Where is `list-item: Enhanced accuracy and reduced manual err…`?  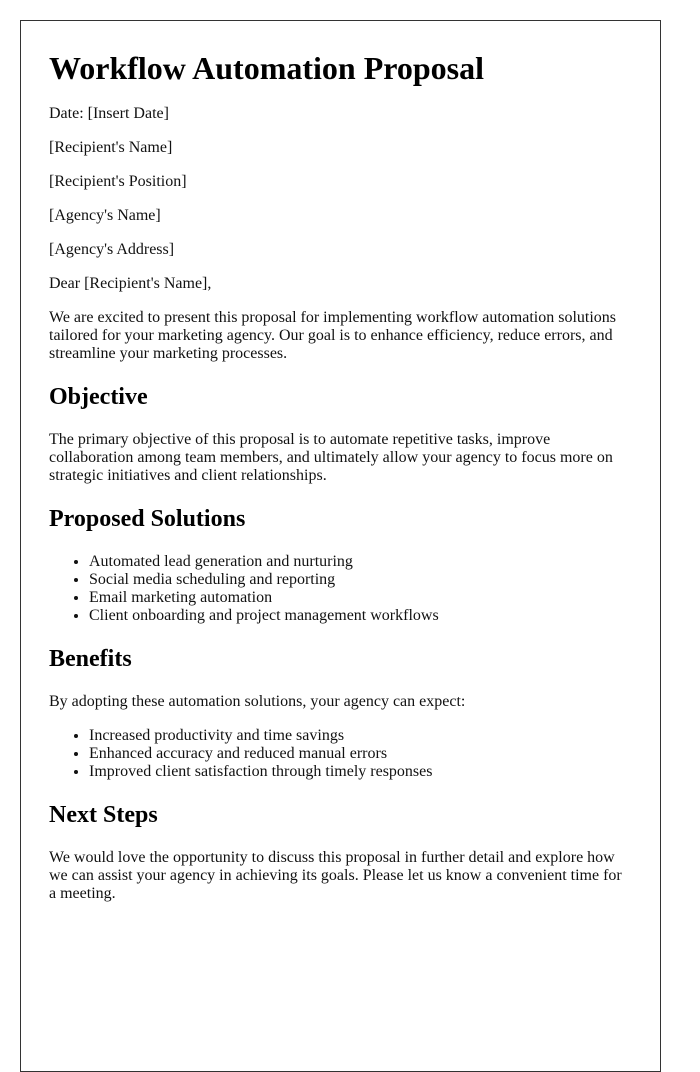 list-item: Enhanced accuracy and reduced manual err… is located at coordinates (360, 754).